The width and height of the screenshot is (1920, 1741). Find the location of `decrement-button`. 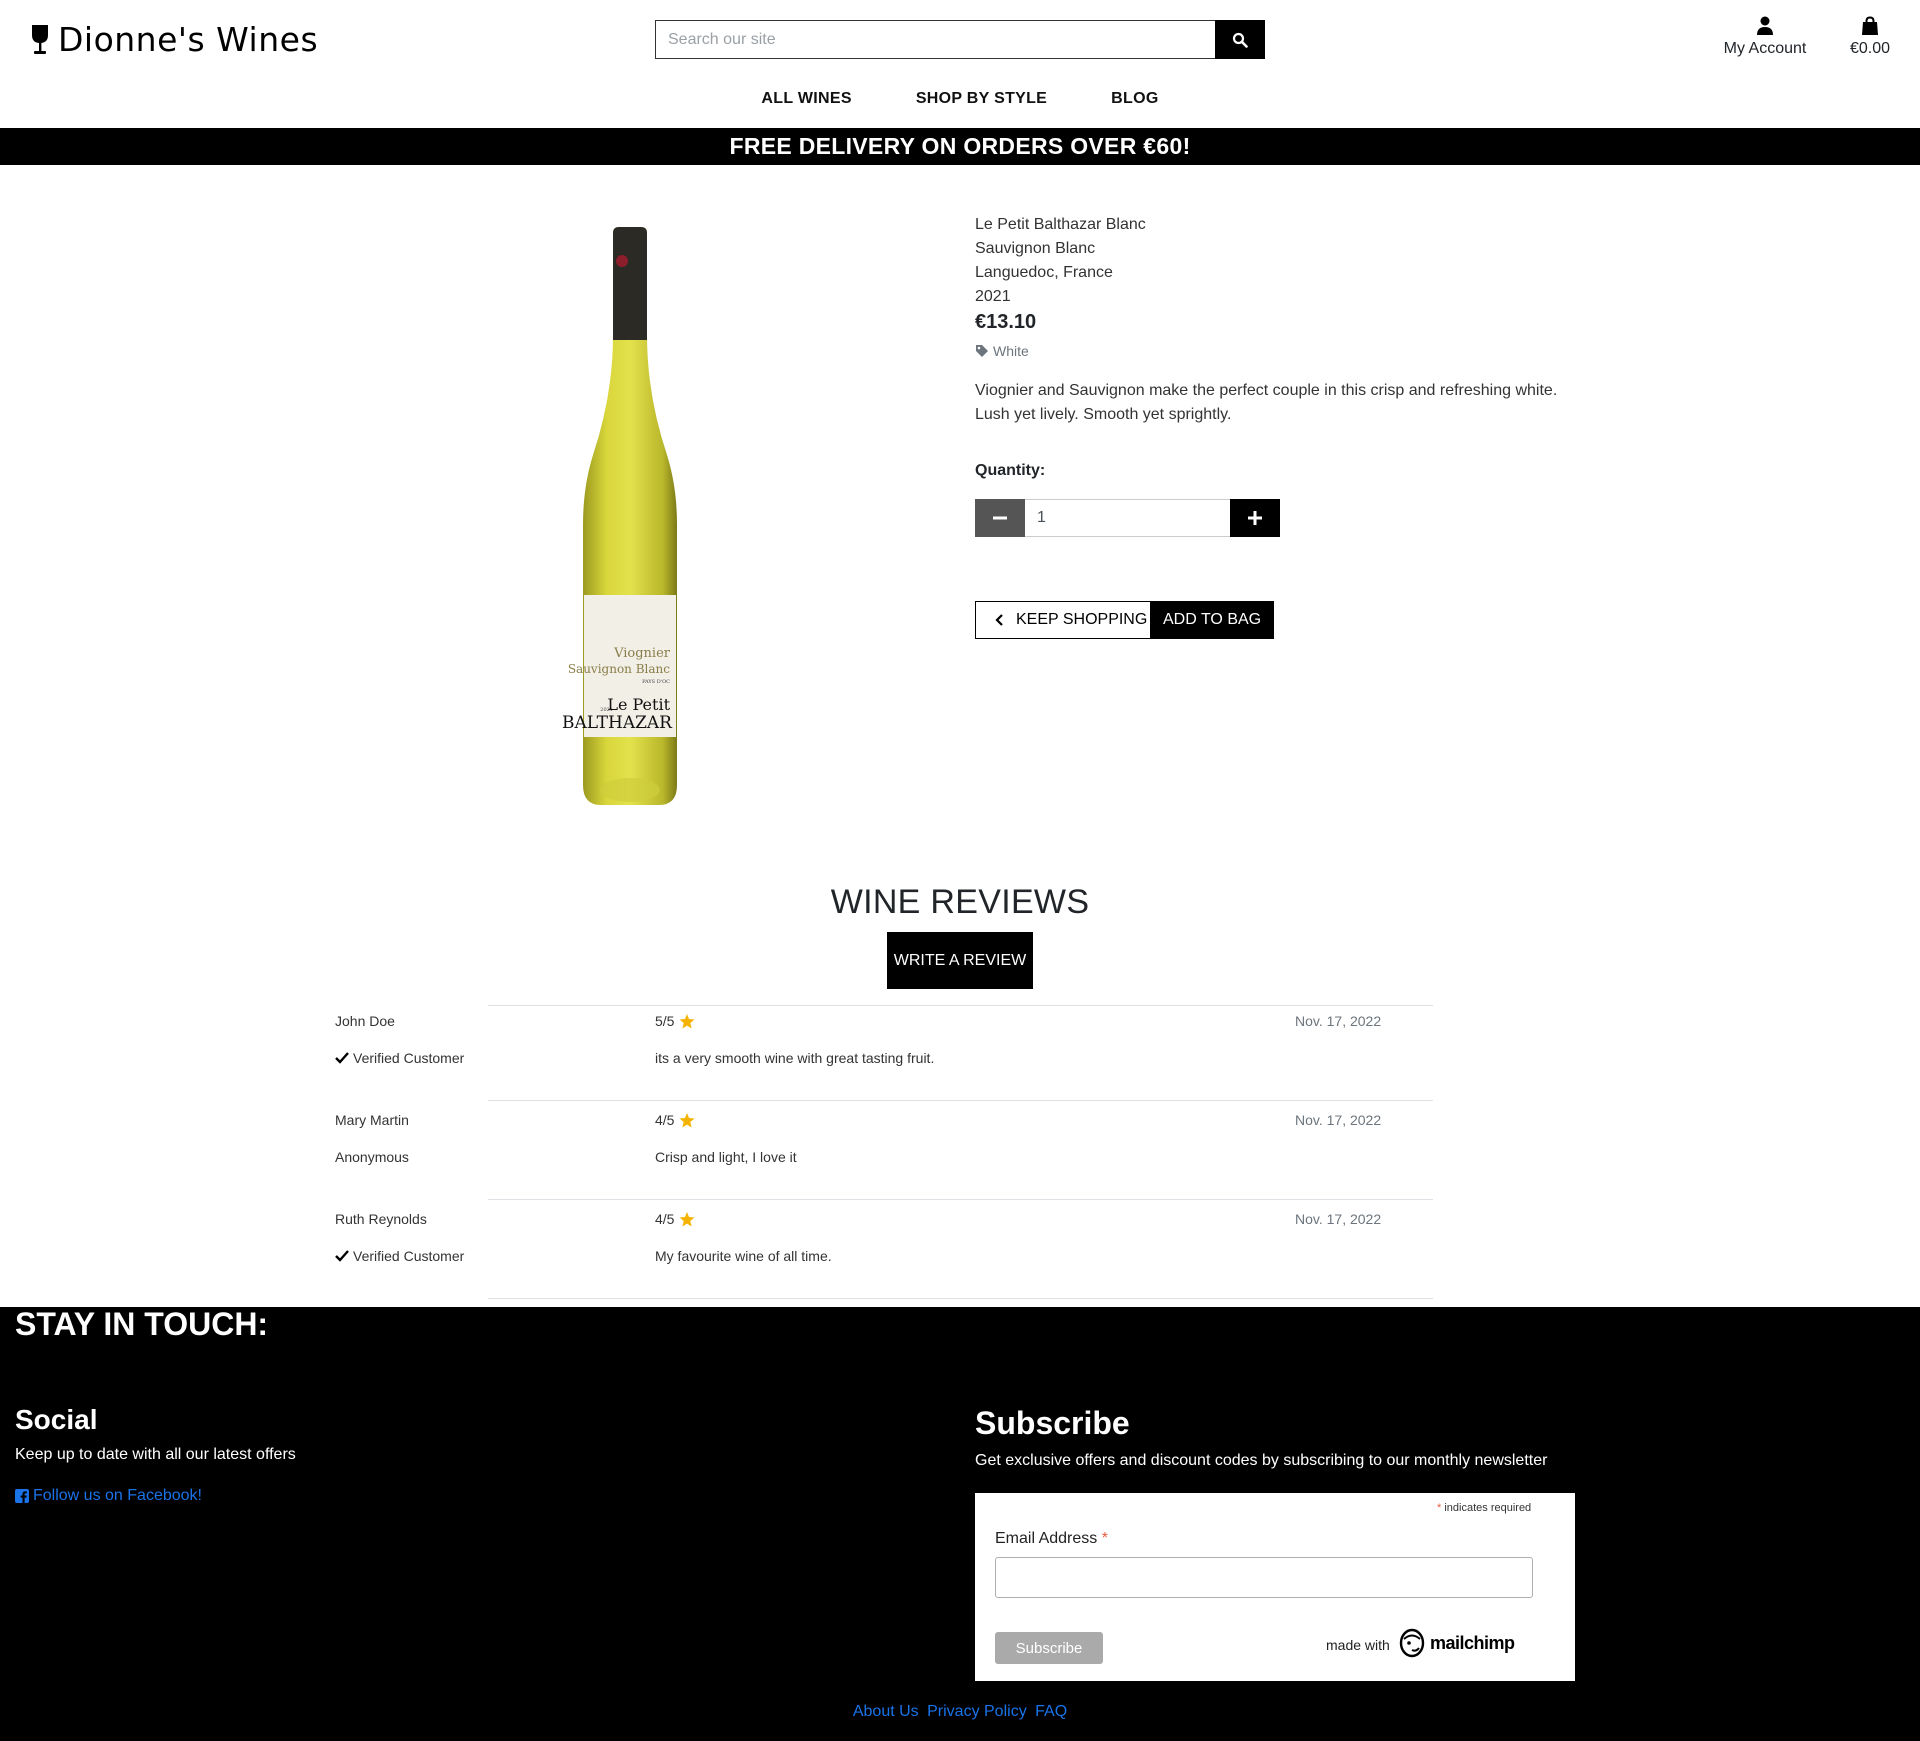

decrement-button is located at coordinates (1000, 518).